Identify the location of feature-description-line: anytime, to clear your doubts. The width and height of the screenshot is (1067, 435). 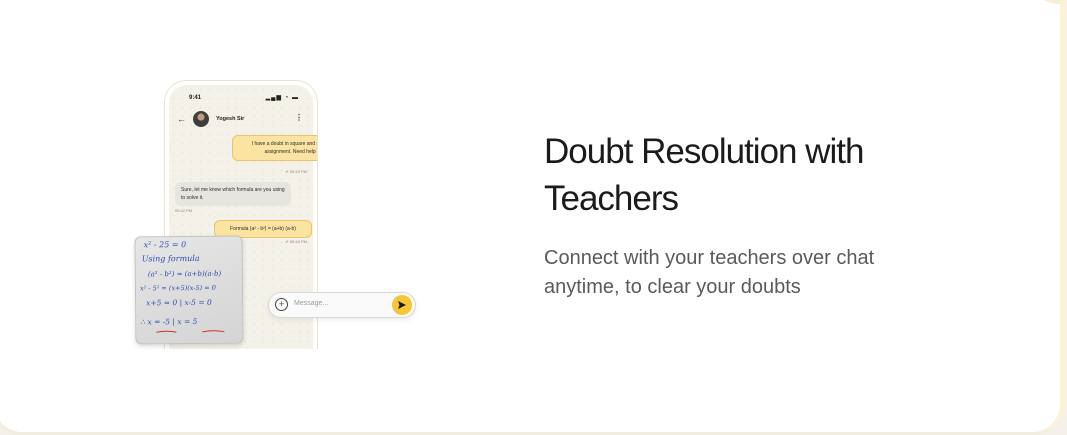
(672, 287).